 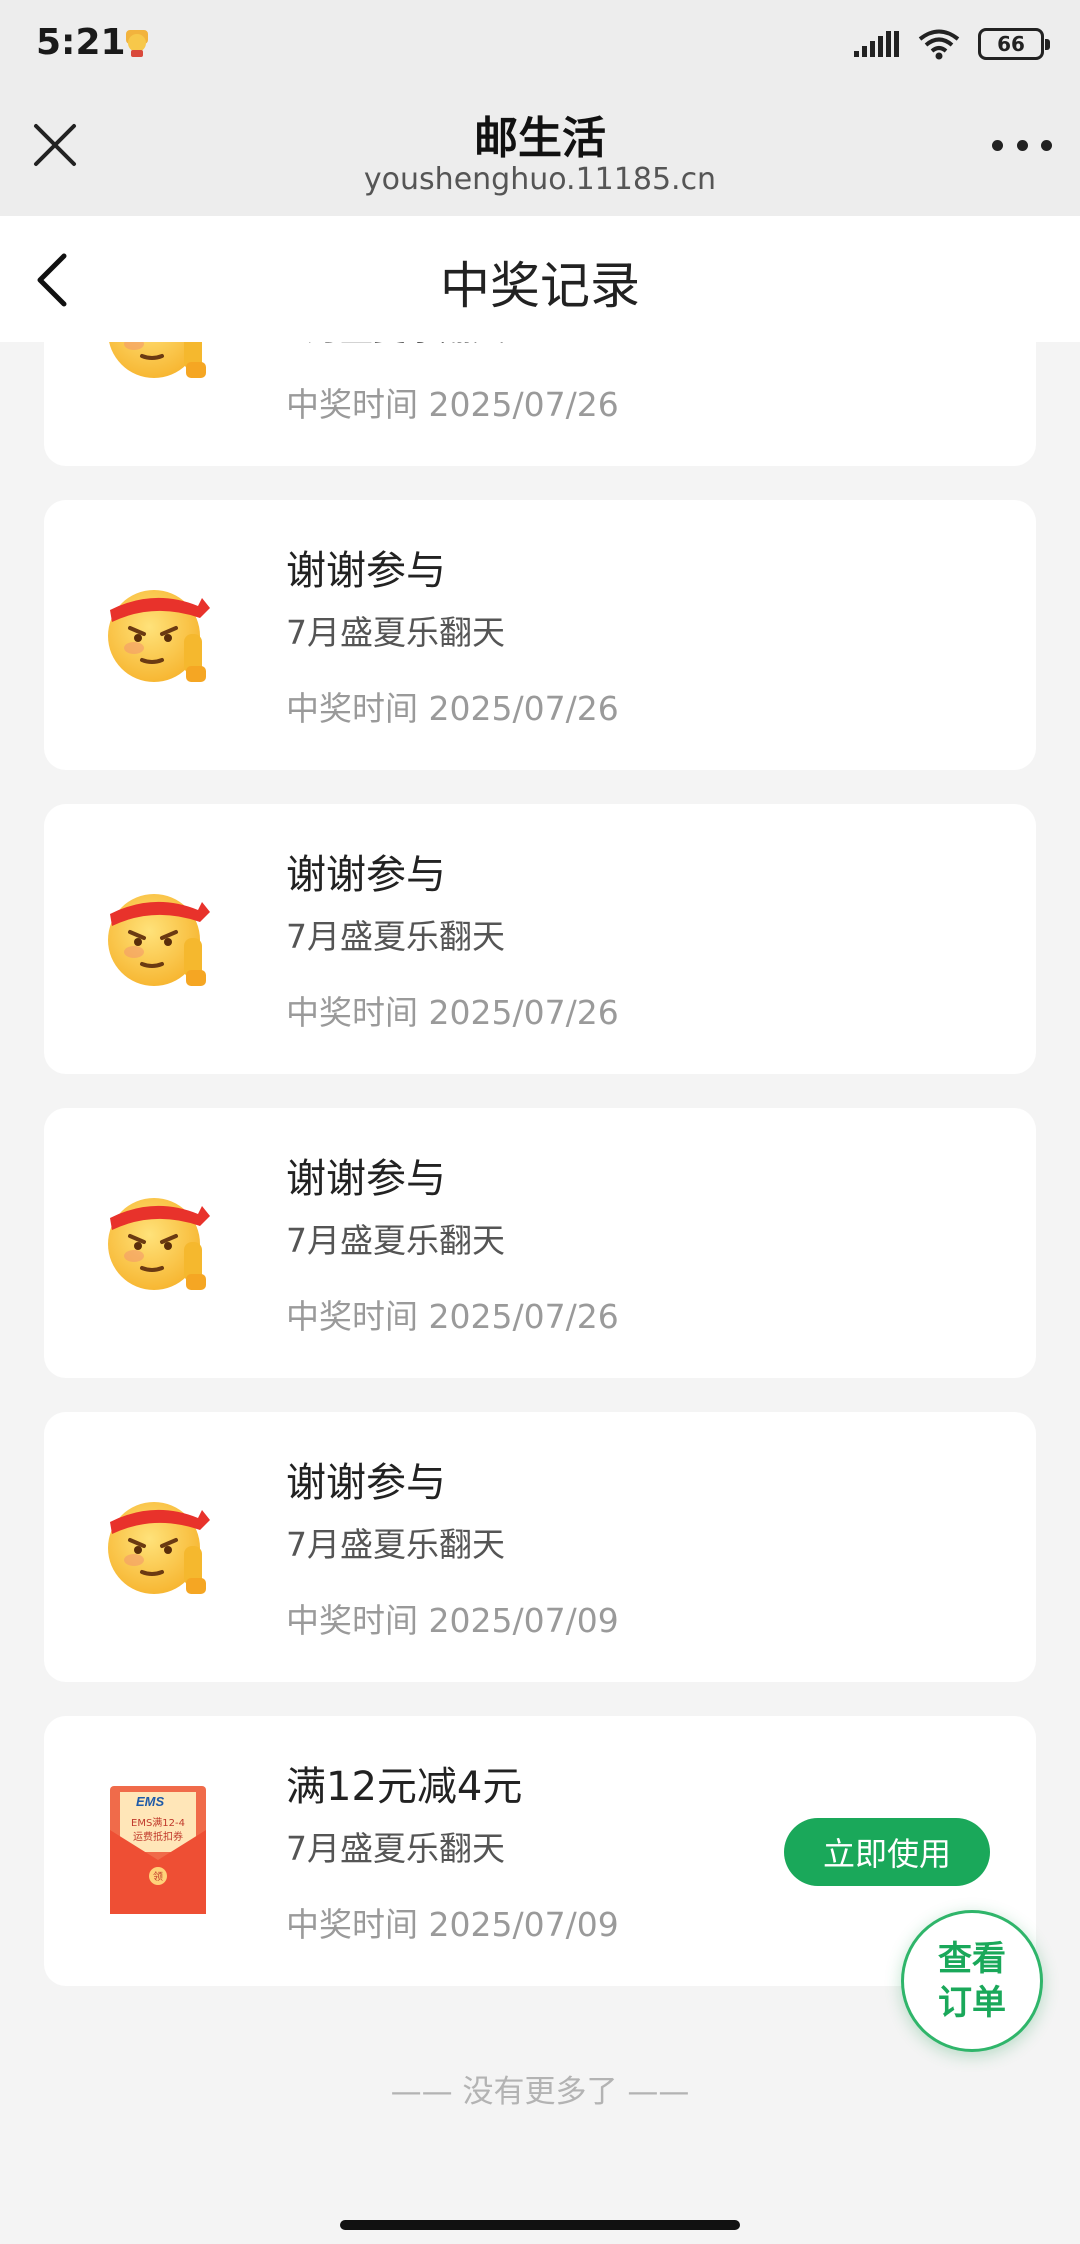 What do you see at coordinates (972, 2003) in the screenshot?
I see `view-order-label-2: 订单` at bounding box center [972, 2003].